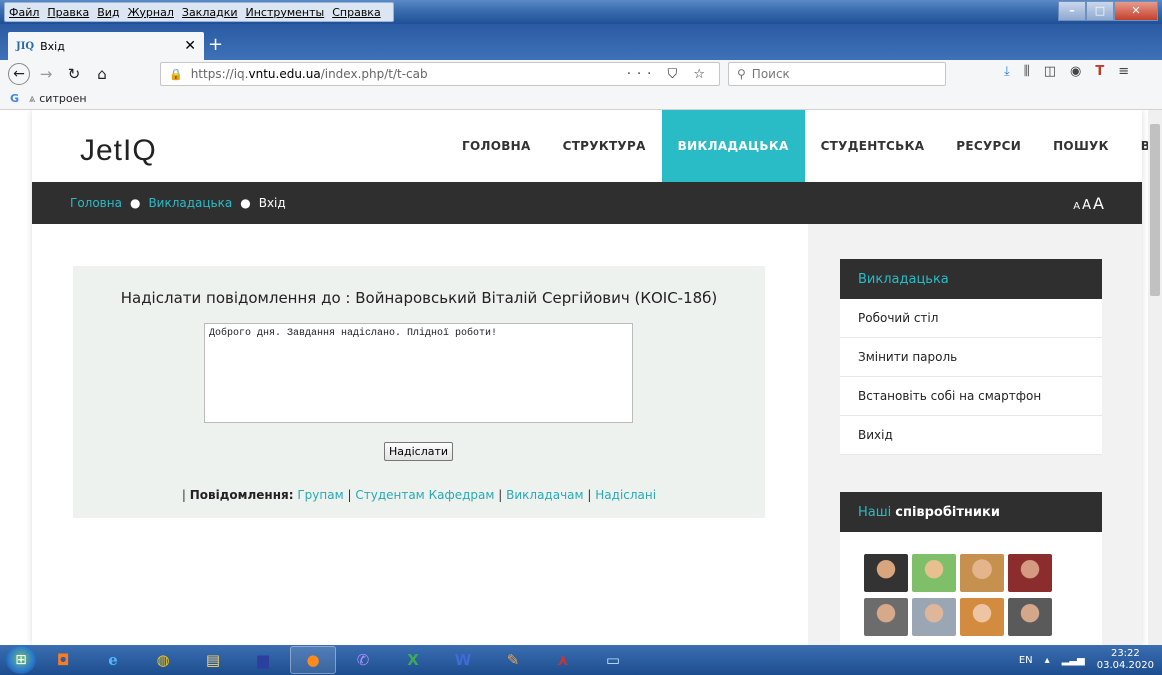 Image resolution: width=1162 pixels, height=675 pixels. I want to click on back-button: ←, so click(19, 74).